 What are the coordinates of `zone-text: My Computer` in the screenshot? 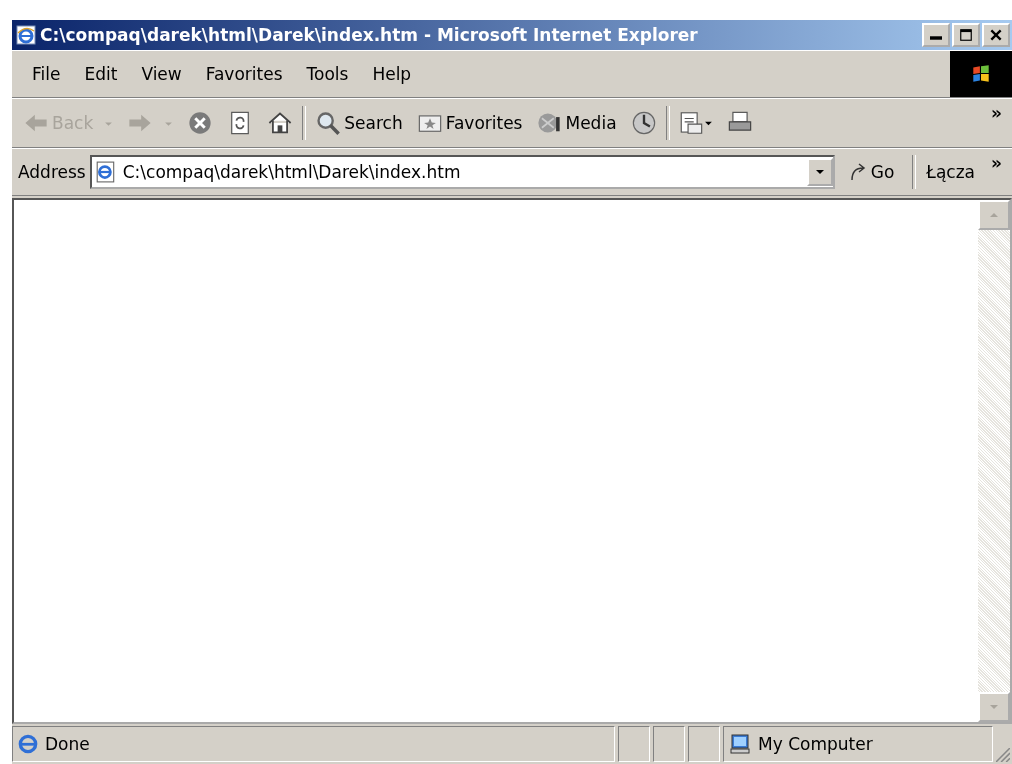 It's located at (815, 744).